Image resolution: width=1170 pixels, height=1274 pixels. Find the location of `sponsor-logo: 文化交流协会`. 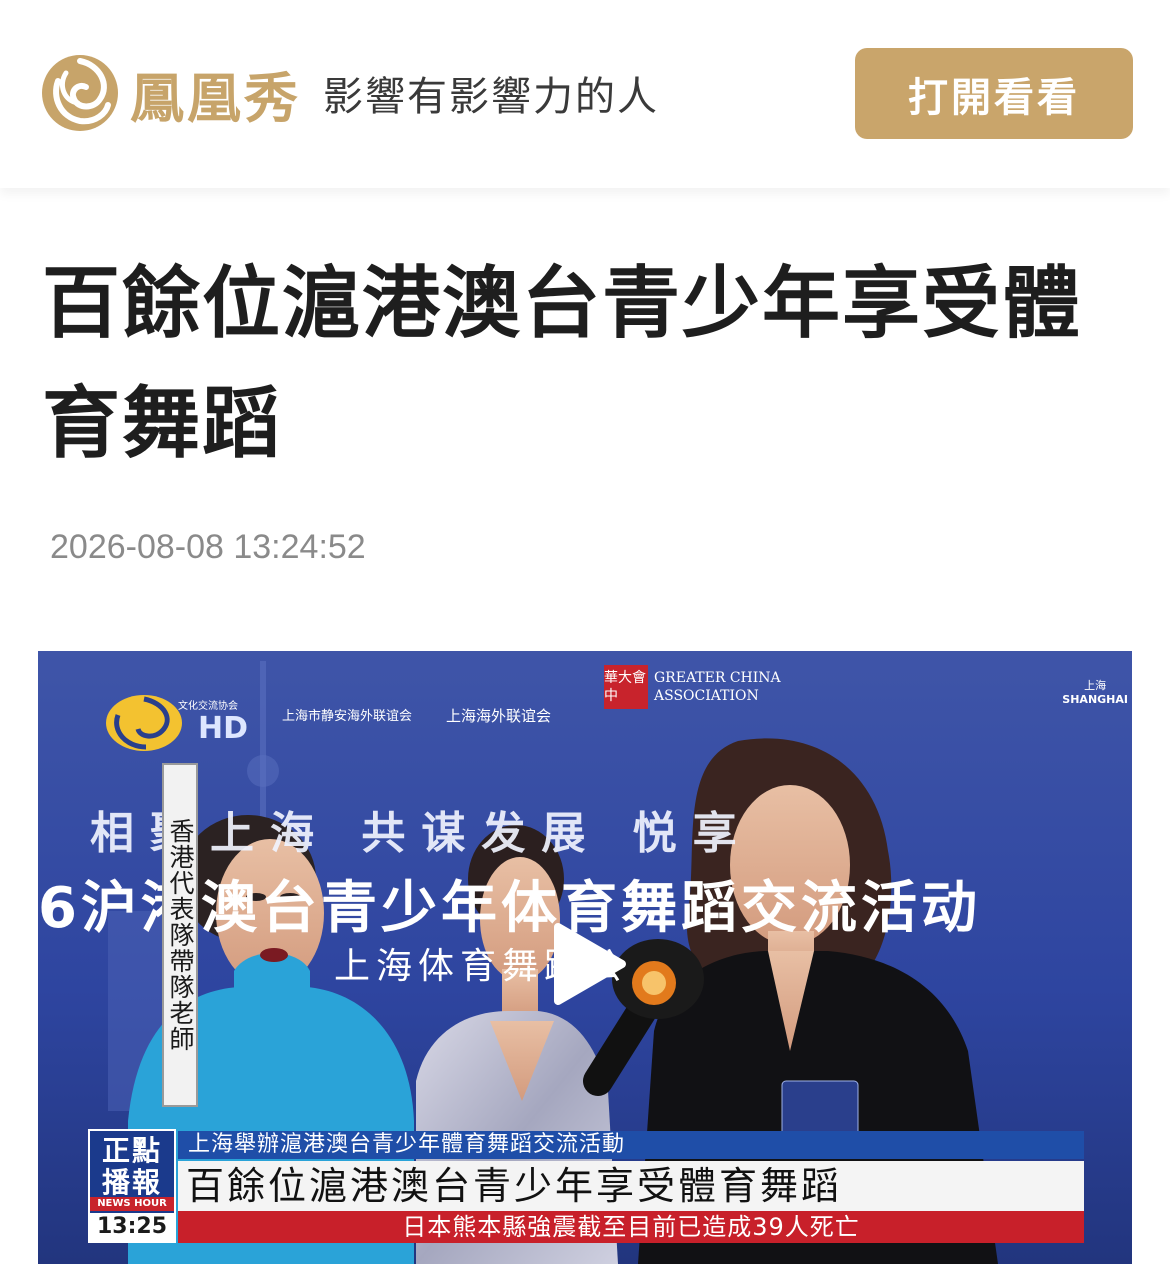

sponsor-logo: 文化交流协会 is located at coordinates (208, 706).